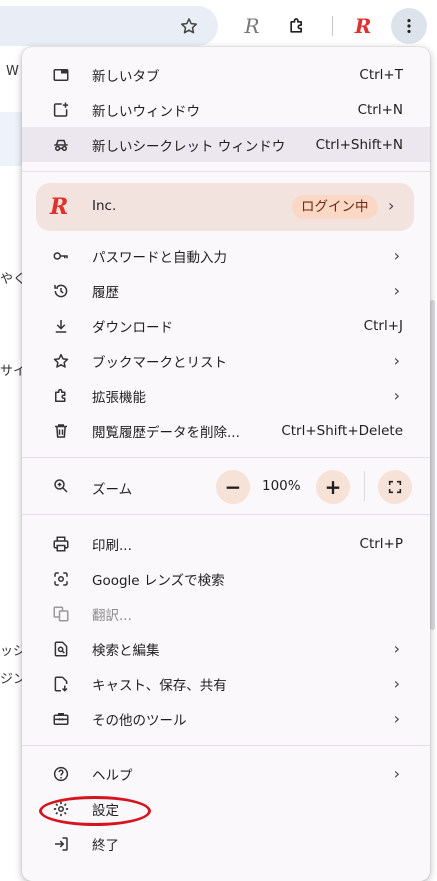 The image size is (437, 881). What do you see at coordinates (409, 26) in the screenshot?
I see `chrome-menu-kebab-icon` at bounding box center [409, 26].